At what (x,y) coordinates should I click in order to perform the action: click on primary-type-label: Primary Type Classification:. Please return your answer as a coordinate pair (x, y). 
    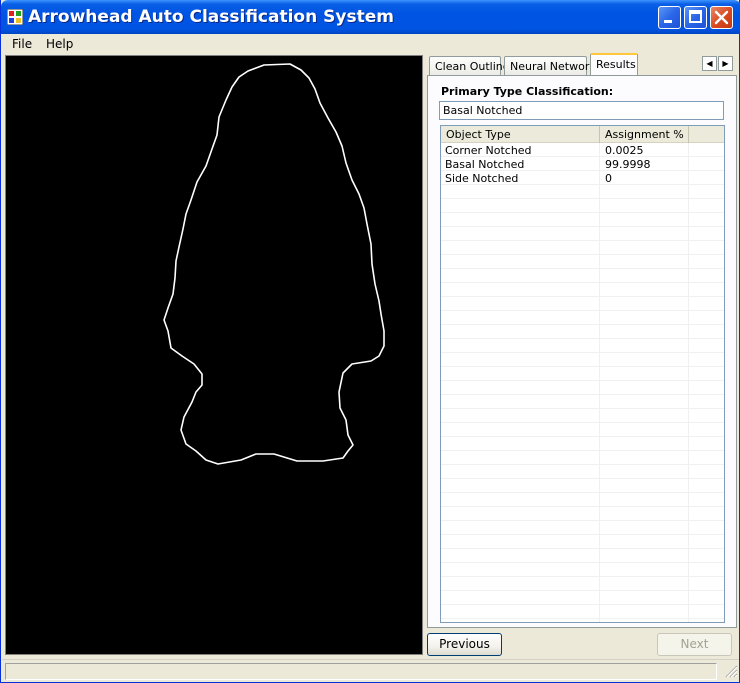
    Looking at the image, I should click on (527, 91).